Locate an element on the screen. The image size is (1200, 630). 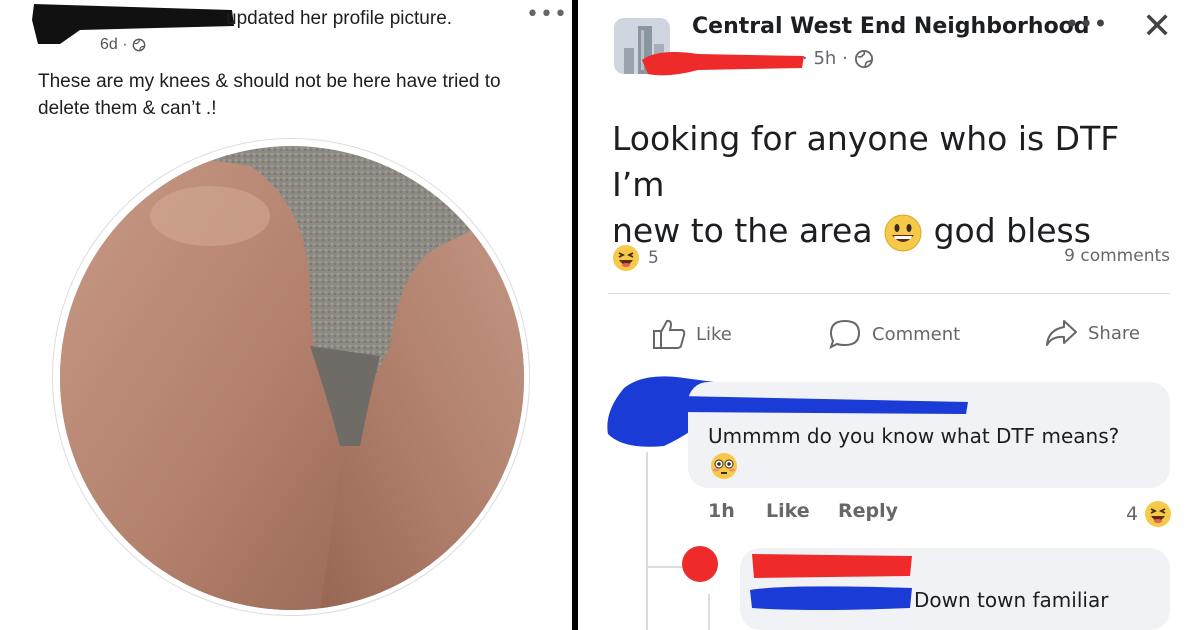
flushed-emoji-icon is located at coordinates (724, 466).